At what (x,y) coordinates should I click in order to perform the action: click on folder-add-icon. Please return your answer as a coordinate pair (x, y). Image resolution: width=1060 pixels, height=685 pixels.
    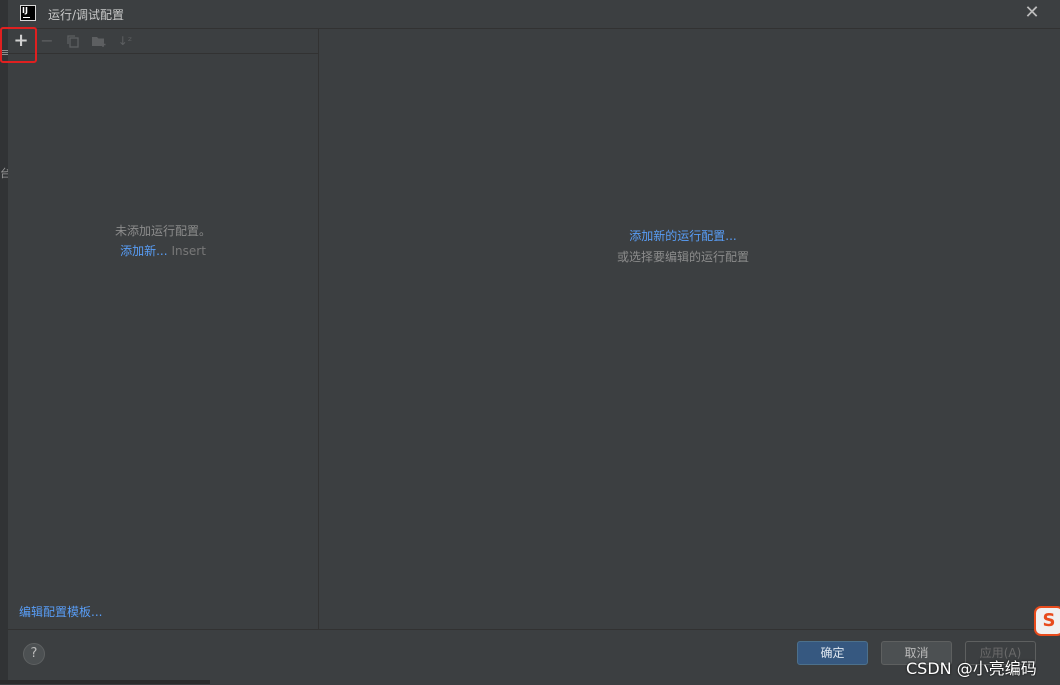
    Looking at the image, I should click on (99, 42).